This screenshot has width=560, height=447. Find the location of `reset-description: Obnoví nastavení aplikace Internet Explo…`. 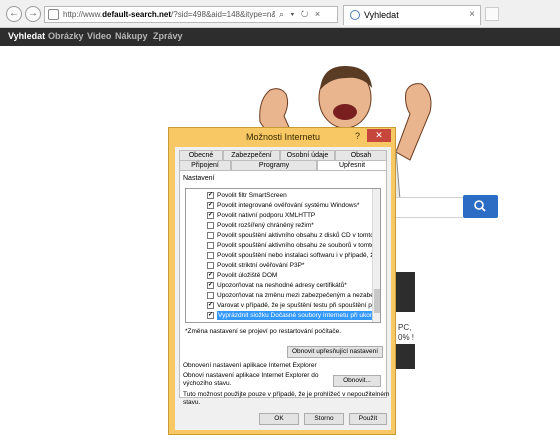

reset-description: Obnoví nastavení aplikace Internet Explo… is located at coordinates (251, 379).